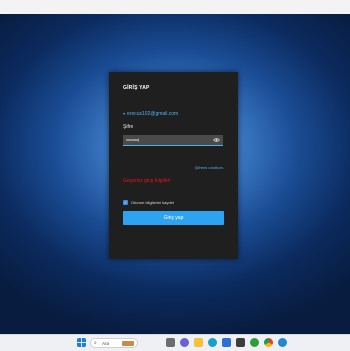 The width and height of the screenshot is (350, 351). I want to click on app-icon, so click(282, 342).